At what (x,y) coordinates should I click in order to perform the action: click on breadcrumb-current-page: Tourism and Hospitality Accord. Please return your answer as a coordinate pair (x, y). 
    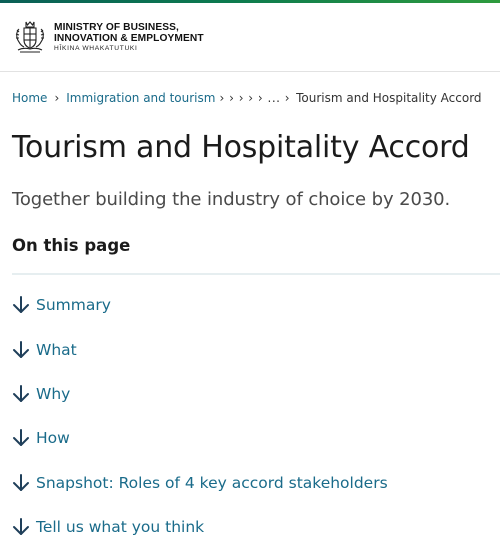
    Looking at the image, I should click on (389, 98).